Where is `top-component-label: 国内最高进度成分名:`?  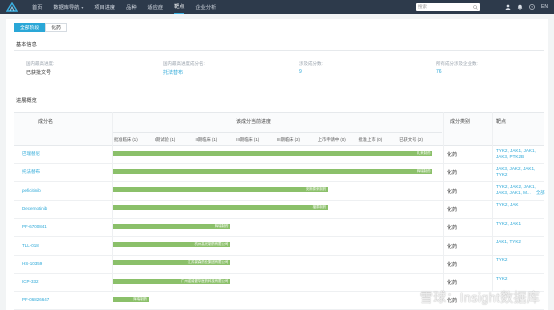 top-component-label: 国内最高进度成分名: is located at coordinates (184, 63).